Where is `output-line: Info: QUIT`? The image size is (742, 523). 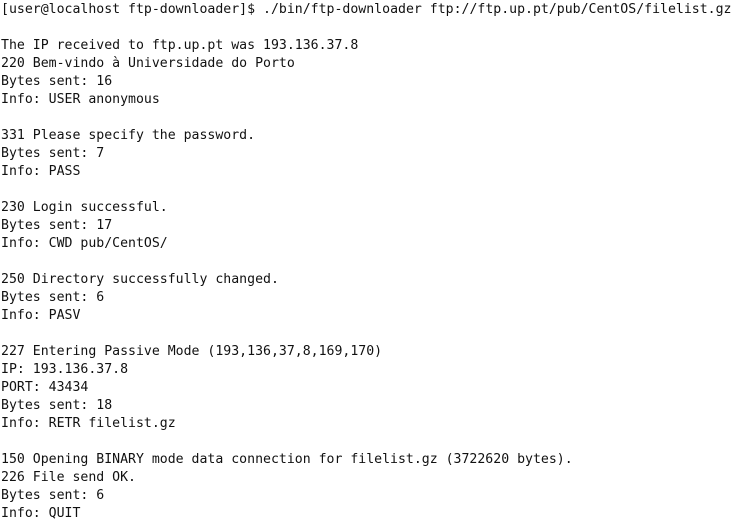 output-line: Info: QUIT is located at coordinates (41, 513).